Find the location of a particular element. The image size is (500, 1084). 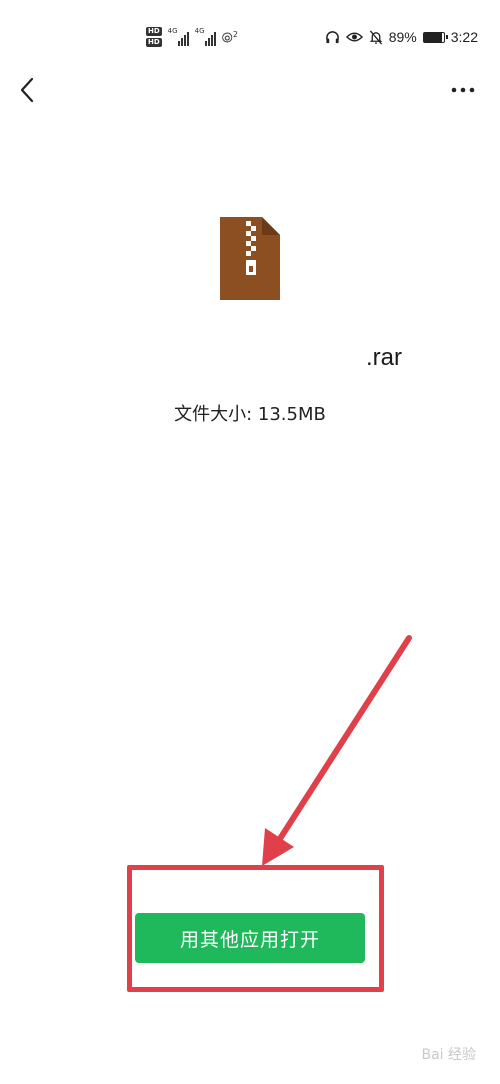

file-size-label: 文件大小: is located at coordinates (216, 414).